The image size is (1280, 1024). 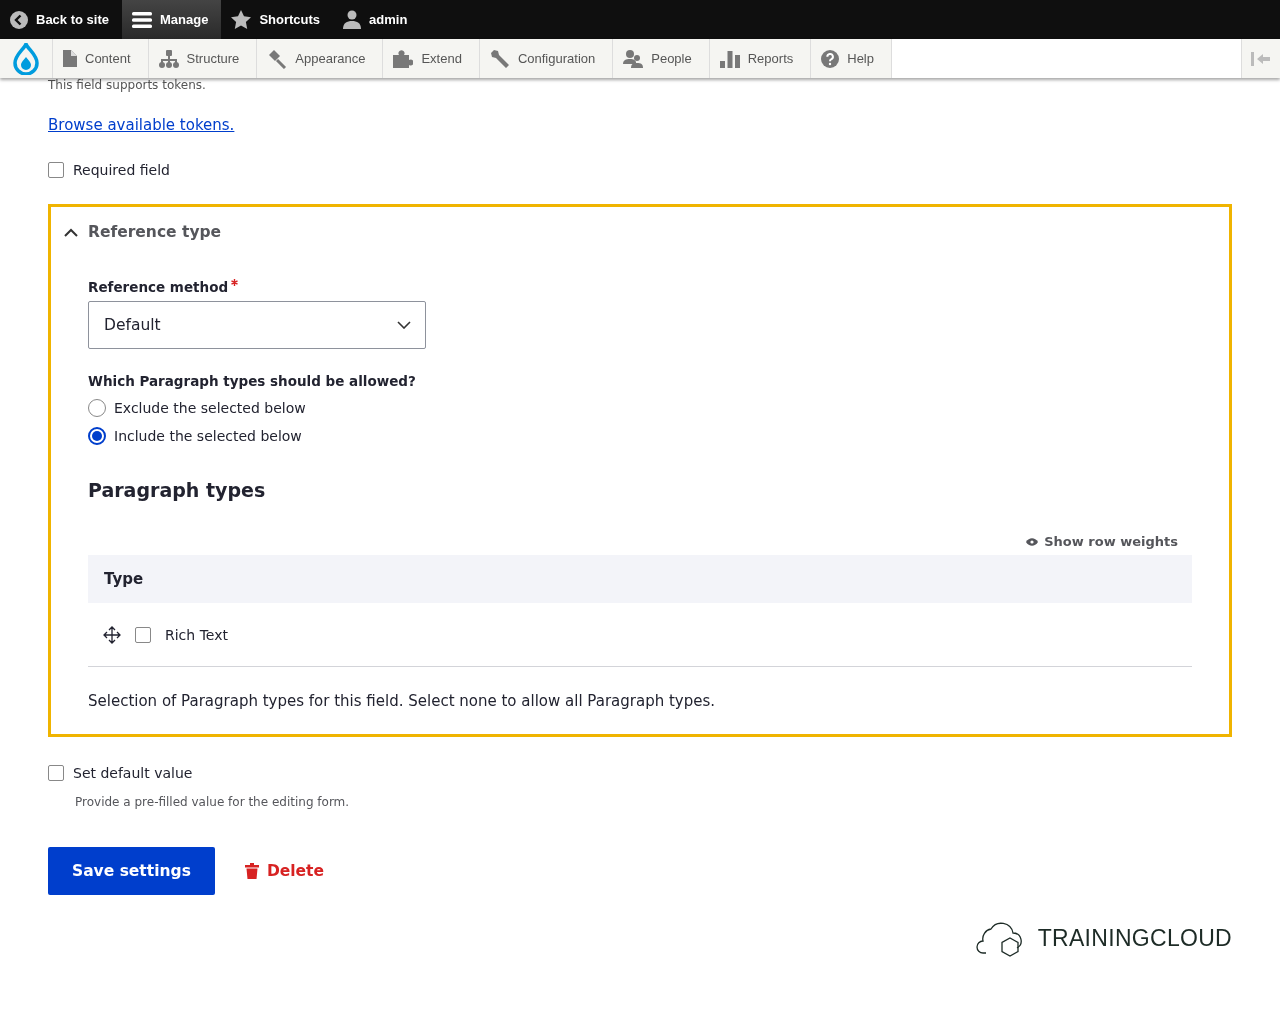 What do you see at coordinates (277, 19) in the screenshot?
I see `toolbar-tab: Shortcuts` at bounding box center [277, 19].